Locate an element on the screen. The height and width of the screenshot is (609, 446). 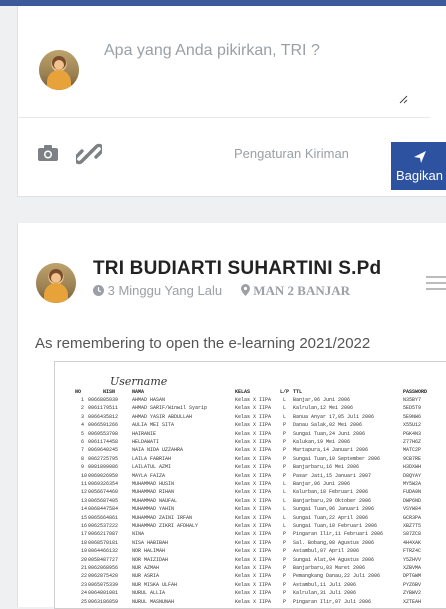
post-author-name: TRI BUDIARTI SUHARTINI S.Pd is located at coordinates (237, 269).